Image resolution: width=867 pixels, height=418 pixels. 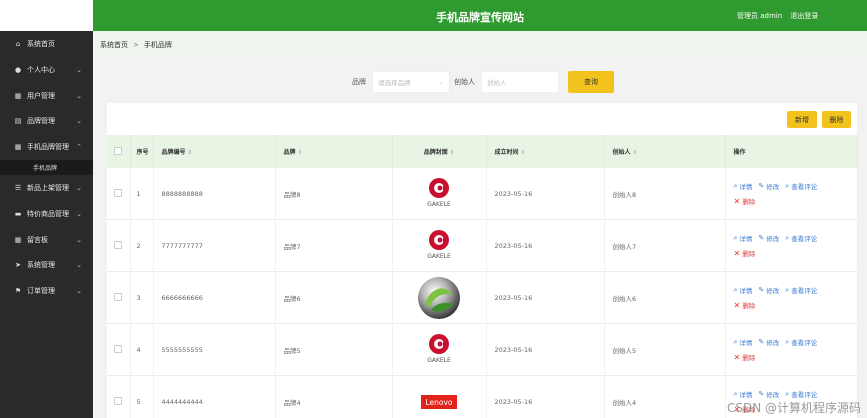 I want to click on col-creator: 创始人 ⇕, so click(x=665, y=151).